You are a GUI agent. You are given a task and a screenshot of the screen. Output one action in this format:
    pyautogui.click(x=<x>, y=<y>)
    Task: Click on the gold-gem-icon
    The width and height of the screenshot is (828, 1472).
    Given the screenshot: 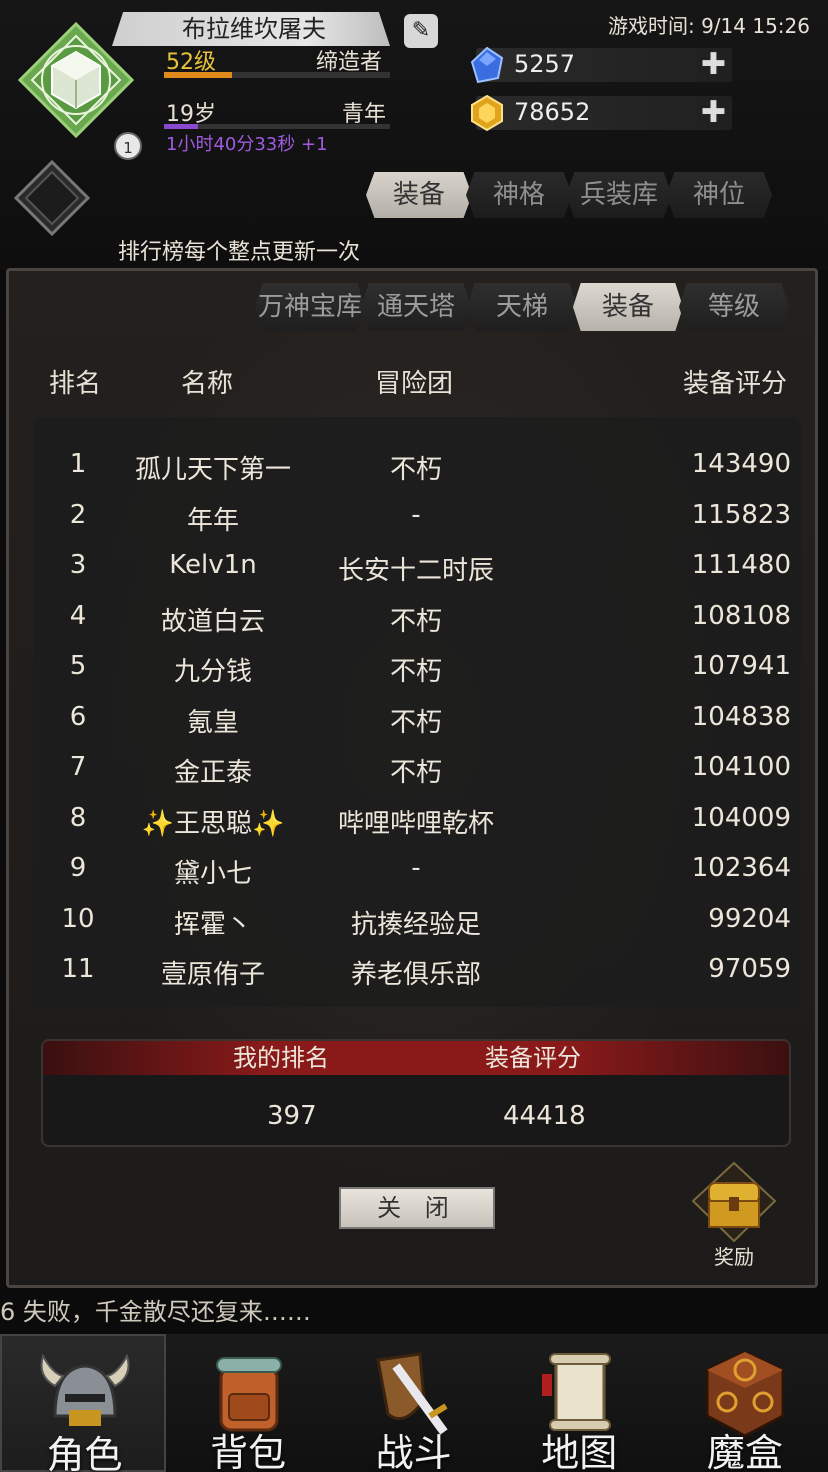 What is the action you would take?
    pyautogui.click(x=487, y=113)
    